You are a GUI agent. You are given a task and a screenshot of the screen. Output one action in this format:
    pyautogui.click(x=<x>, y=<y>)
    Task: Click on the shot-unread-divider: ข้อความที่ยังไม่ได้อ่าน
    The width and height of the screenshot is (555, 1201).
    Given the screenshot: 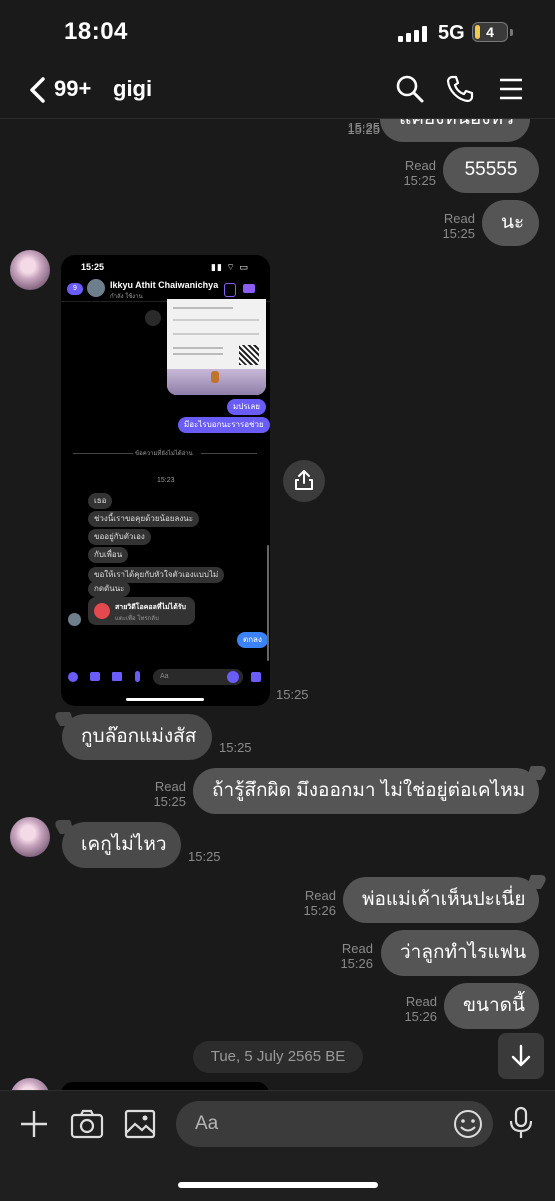 What is the action you would take?
    pyautogui.click(x=164, y=454)
    